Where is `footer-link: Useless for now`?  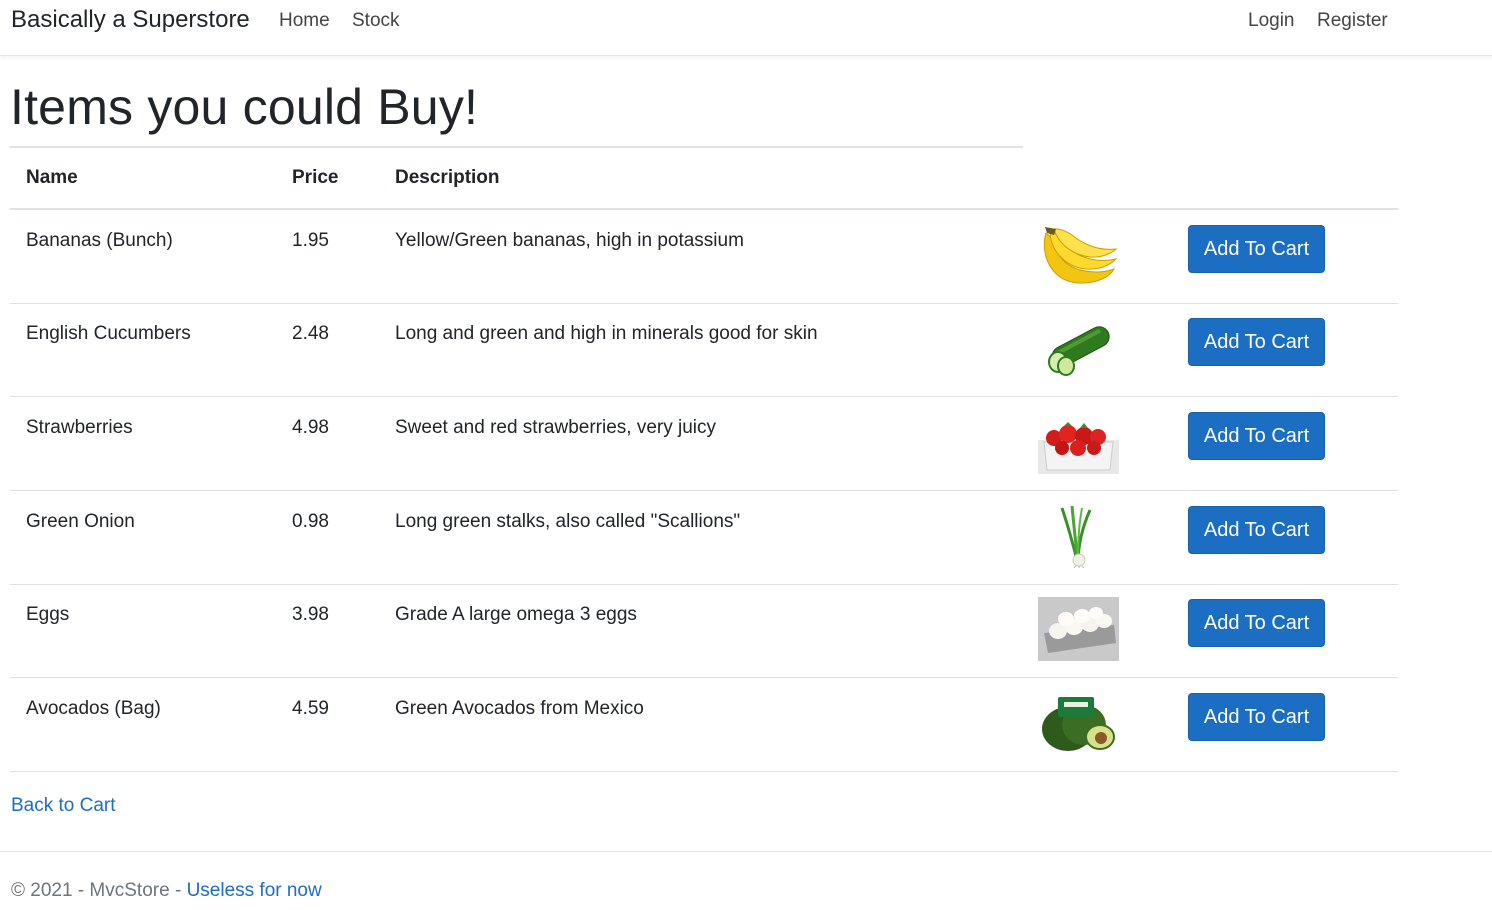
footer-link: Useless for now is located at coordinates (254, 890).